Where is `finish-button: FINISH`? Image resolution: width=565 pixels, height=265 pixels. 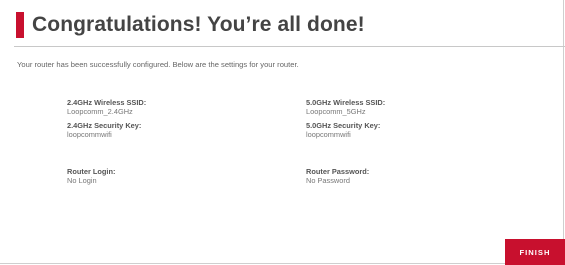
finish-button: FINISH is located at coordinates (535, 252).